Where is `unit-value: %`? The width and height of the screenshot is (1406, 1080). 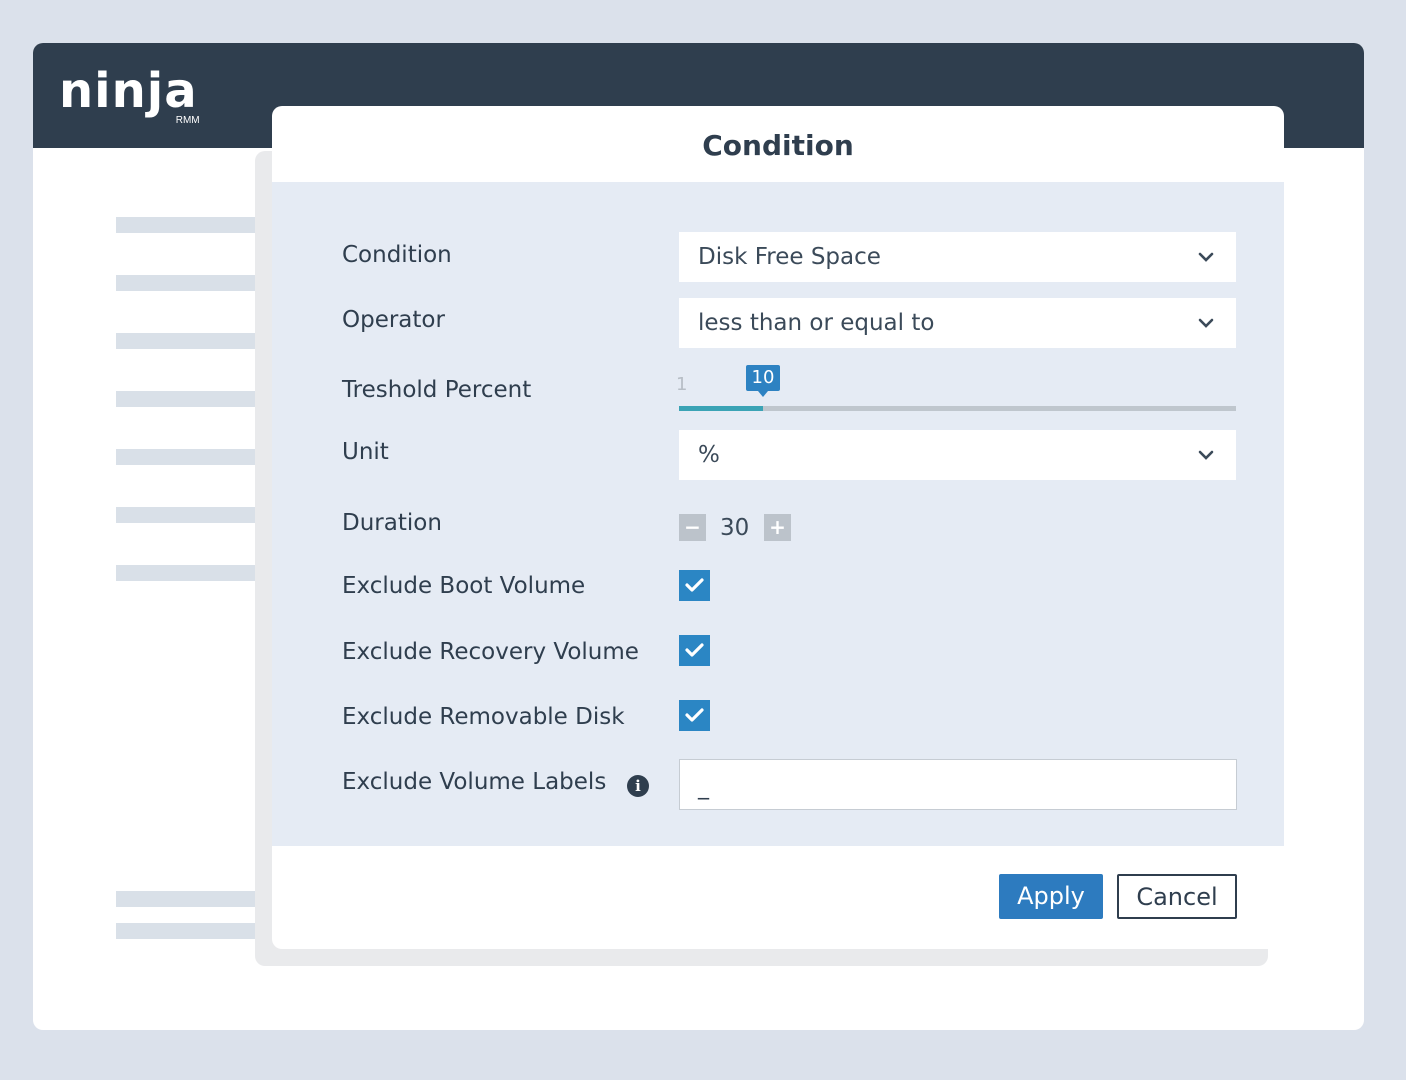
unit-value: % is located at coordinates (709, 455).